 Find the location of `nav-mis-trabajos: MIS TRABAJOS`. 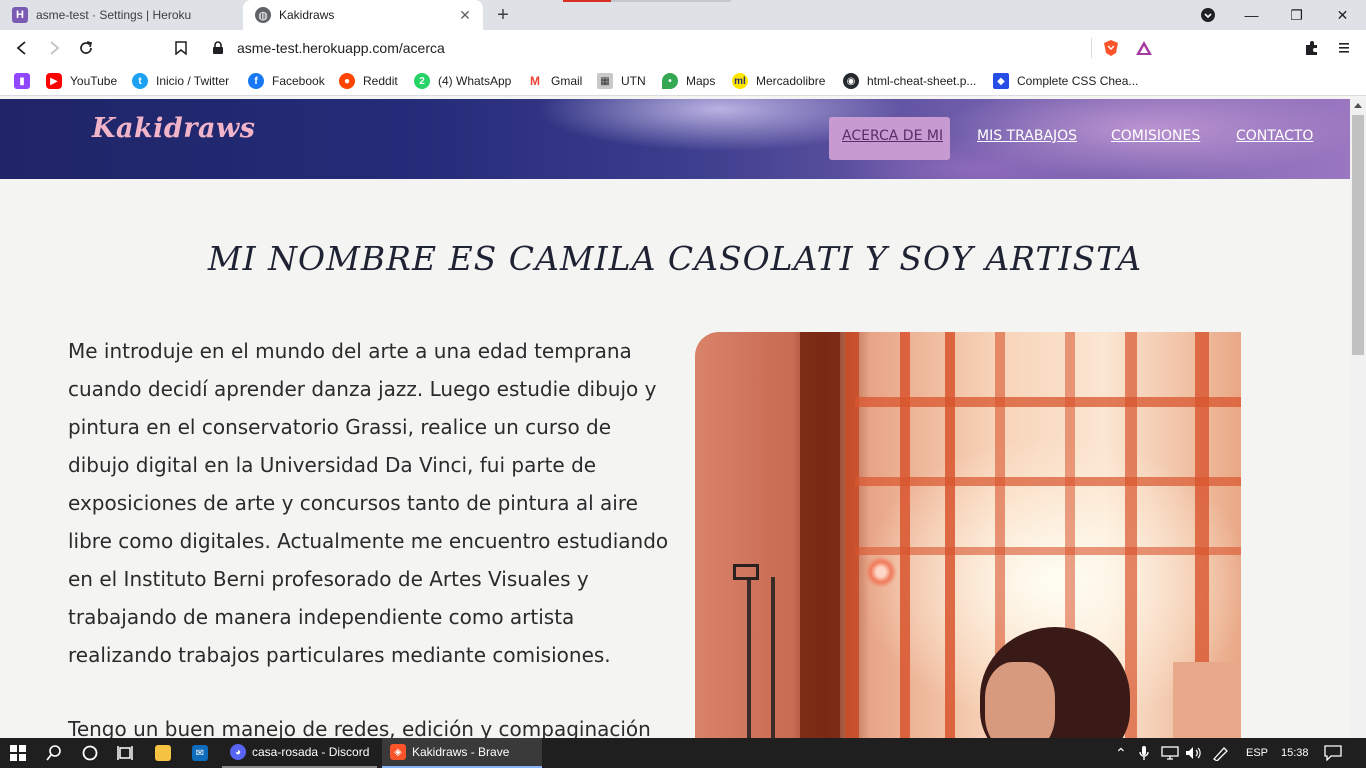

nav-mis-trabajos: MIS TRABAJOS is located at coordinates (1027, 136).